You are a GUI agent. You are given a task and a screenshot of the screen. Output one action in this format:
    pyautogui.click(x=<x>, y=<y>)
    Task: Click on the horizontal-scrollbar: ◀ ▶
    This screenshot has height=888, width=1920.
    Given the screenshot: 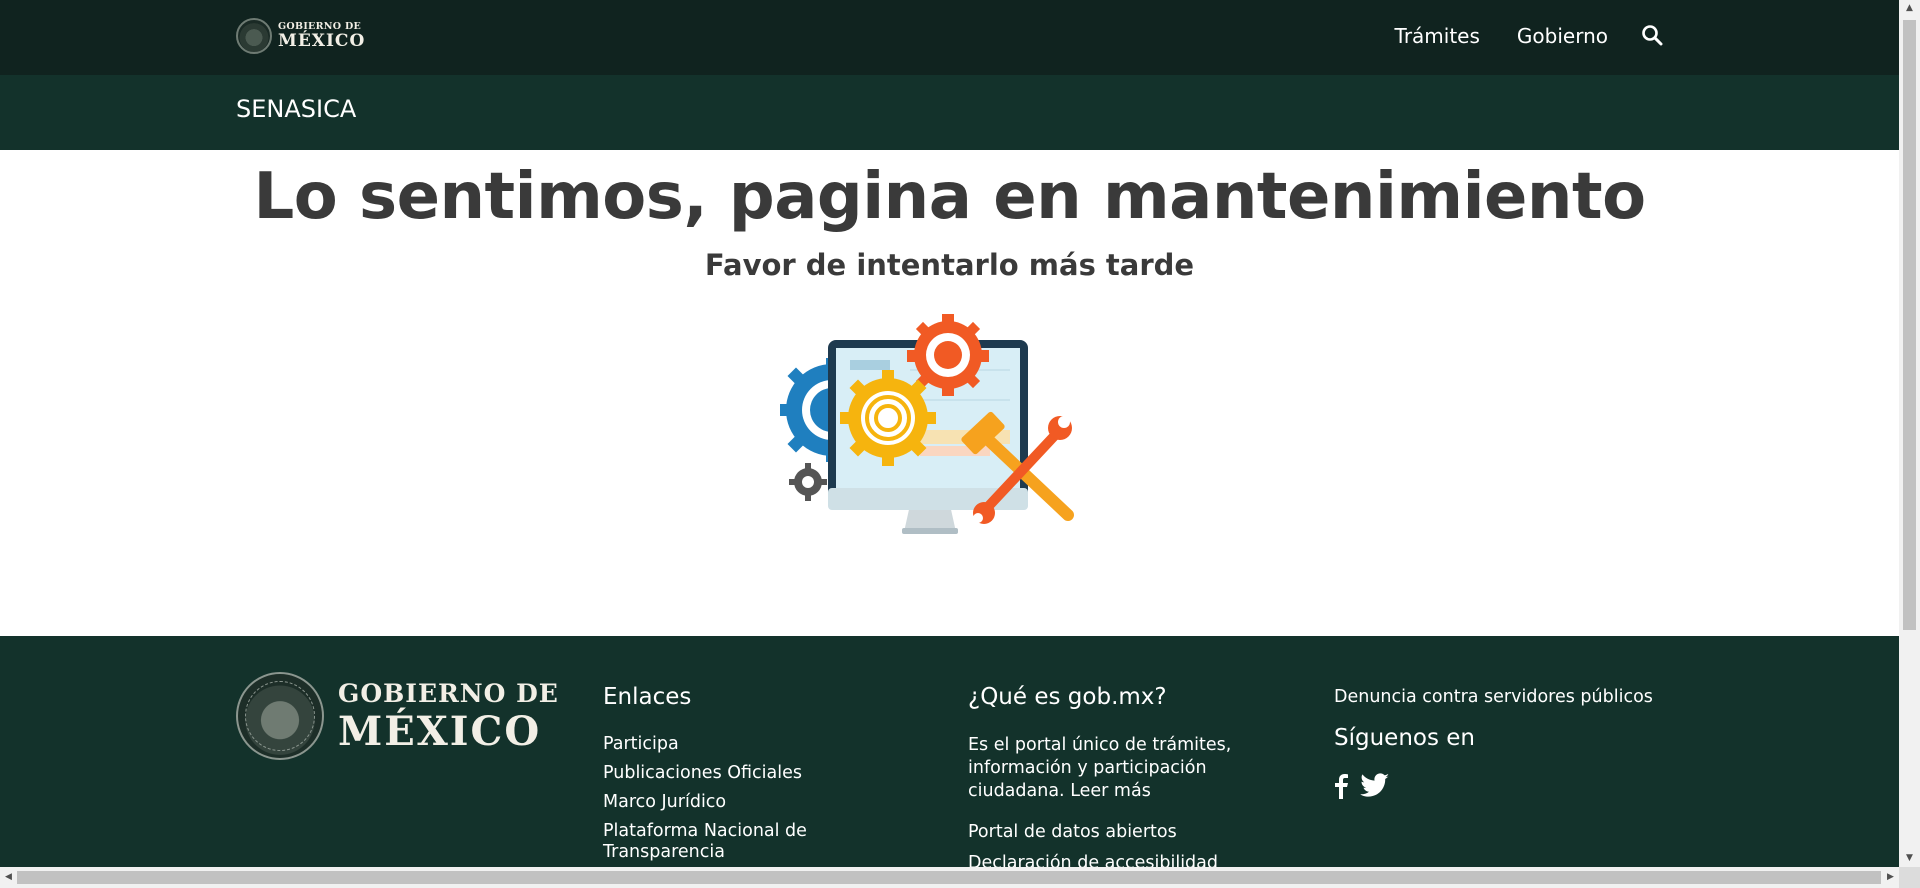 What is the action you would take?
    pyautogui.click(x=949, y=877)
    